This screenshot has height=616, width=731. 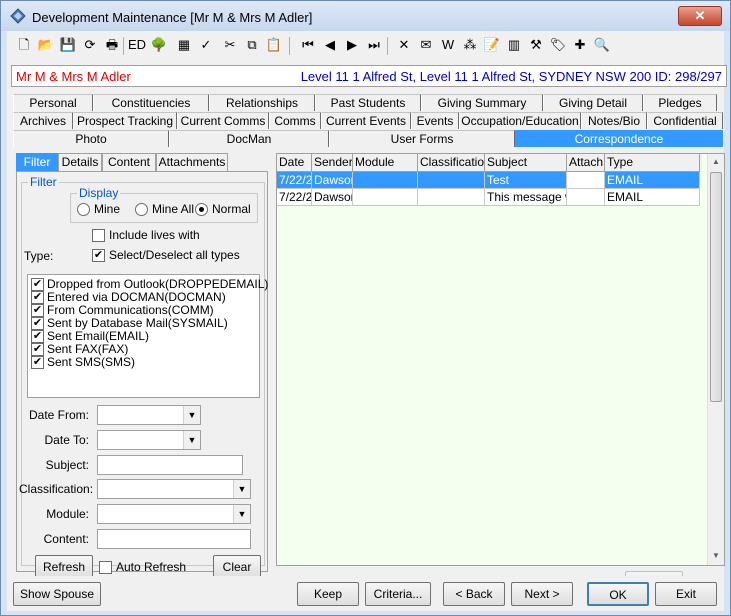 I want to click on previous-record-icon: ◀, so click(x=330, y=45).